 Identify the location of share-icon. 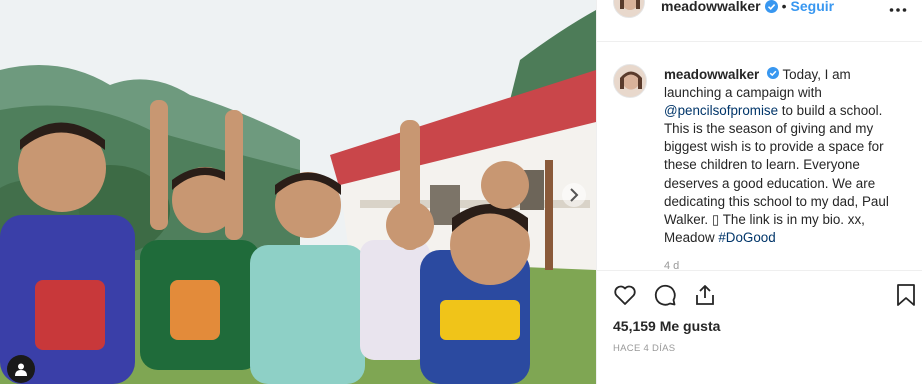
(705, 295).